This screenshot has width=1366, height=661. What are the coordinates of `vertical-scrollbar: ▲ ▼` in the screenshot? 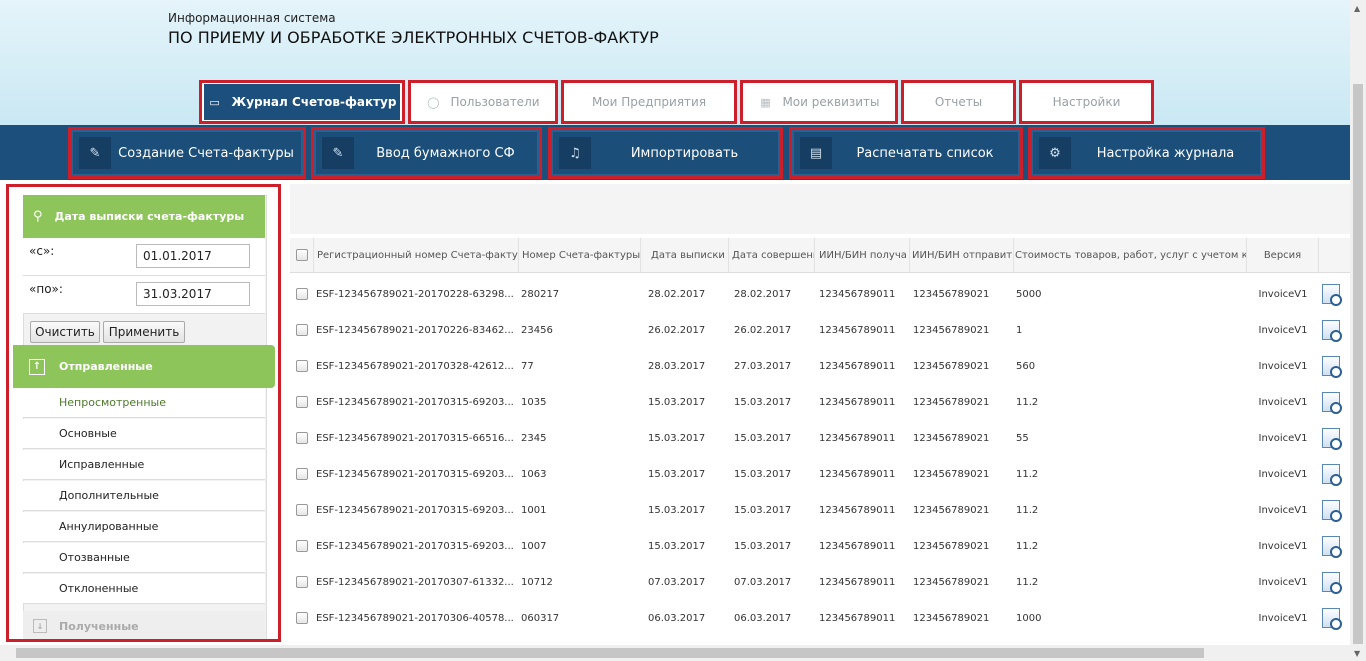 It's located at (1358, 330).